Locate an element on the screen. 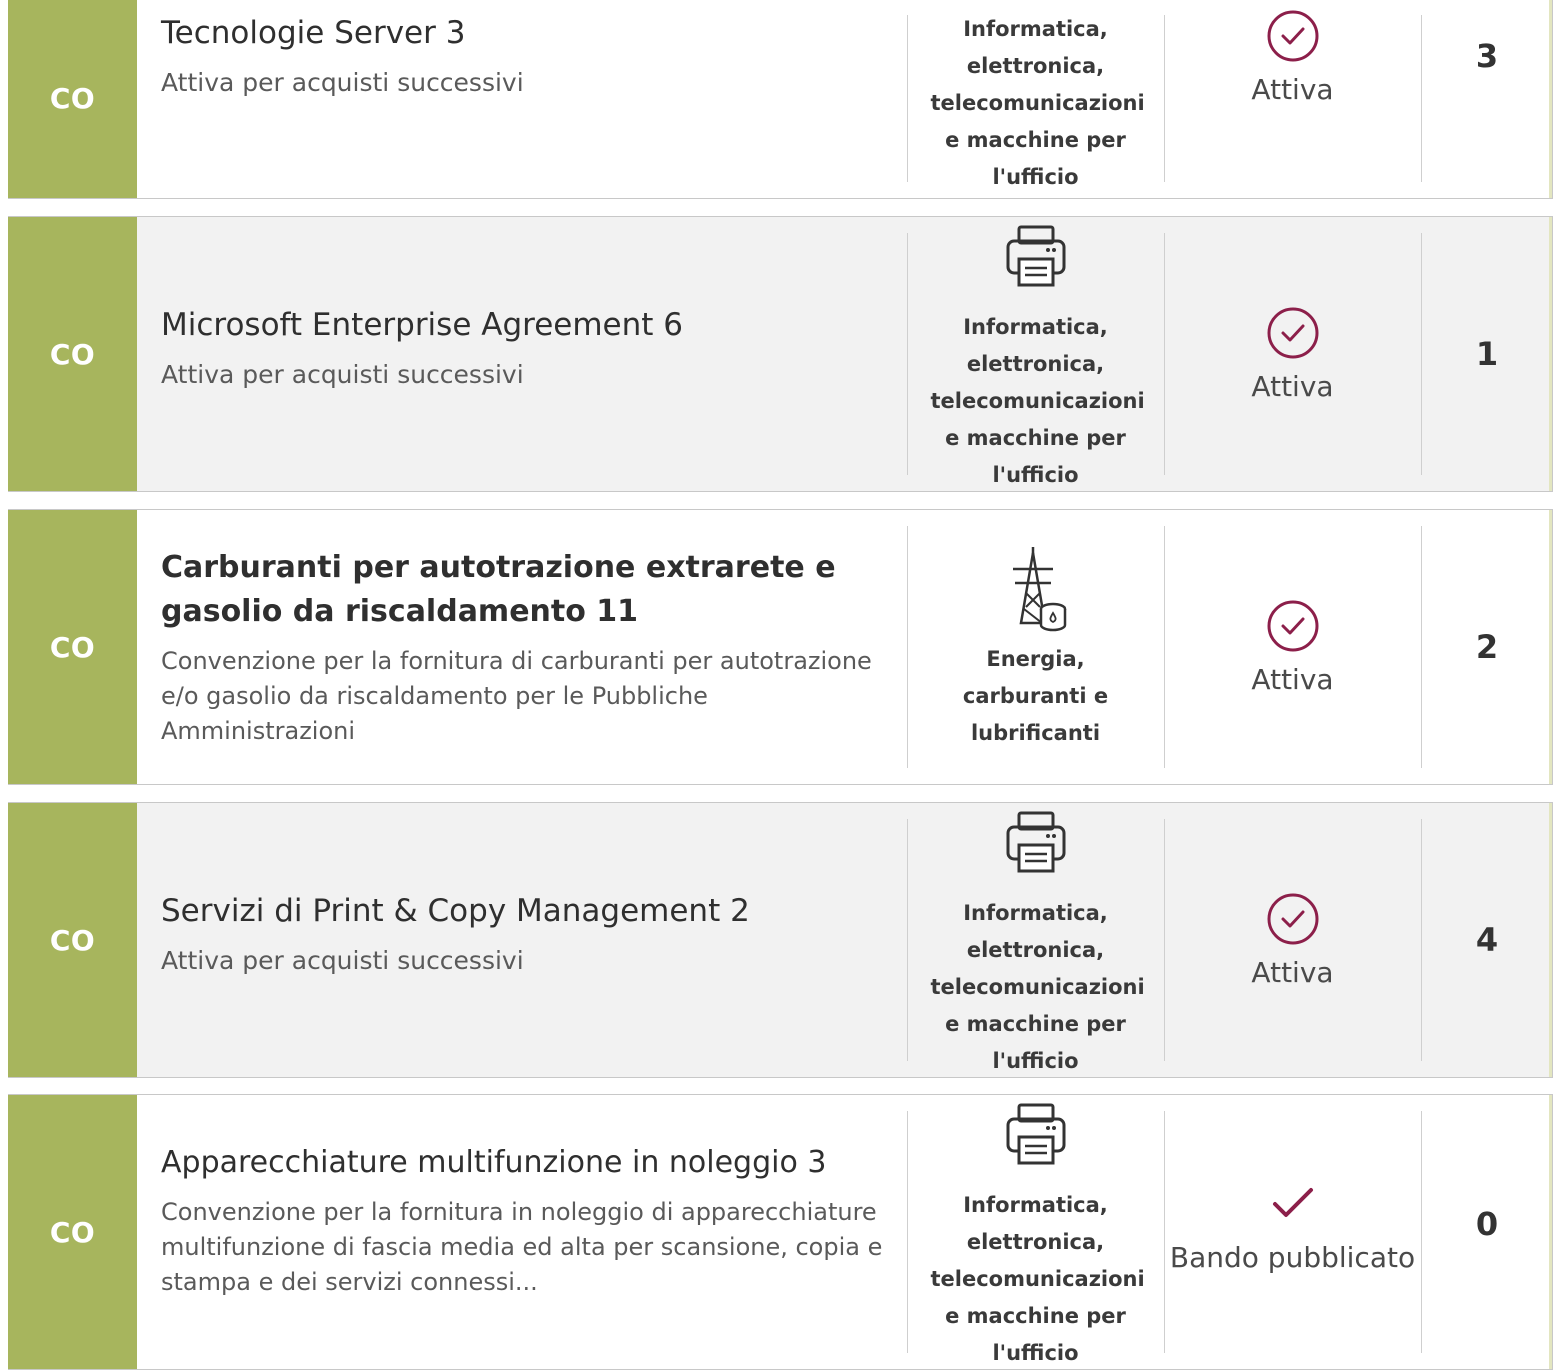  item-title: Tecnologie Server 3 is located at coordinates (522, 33).